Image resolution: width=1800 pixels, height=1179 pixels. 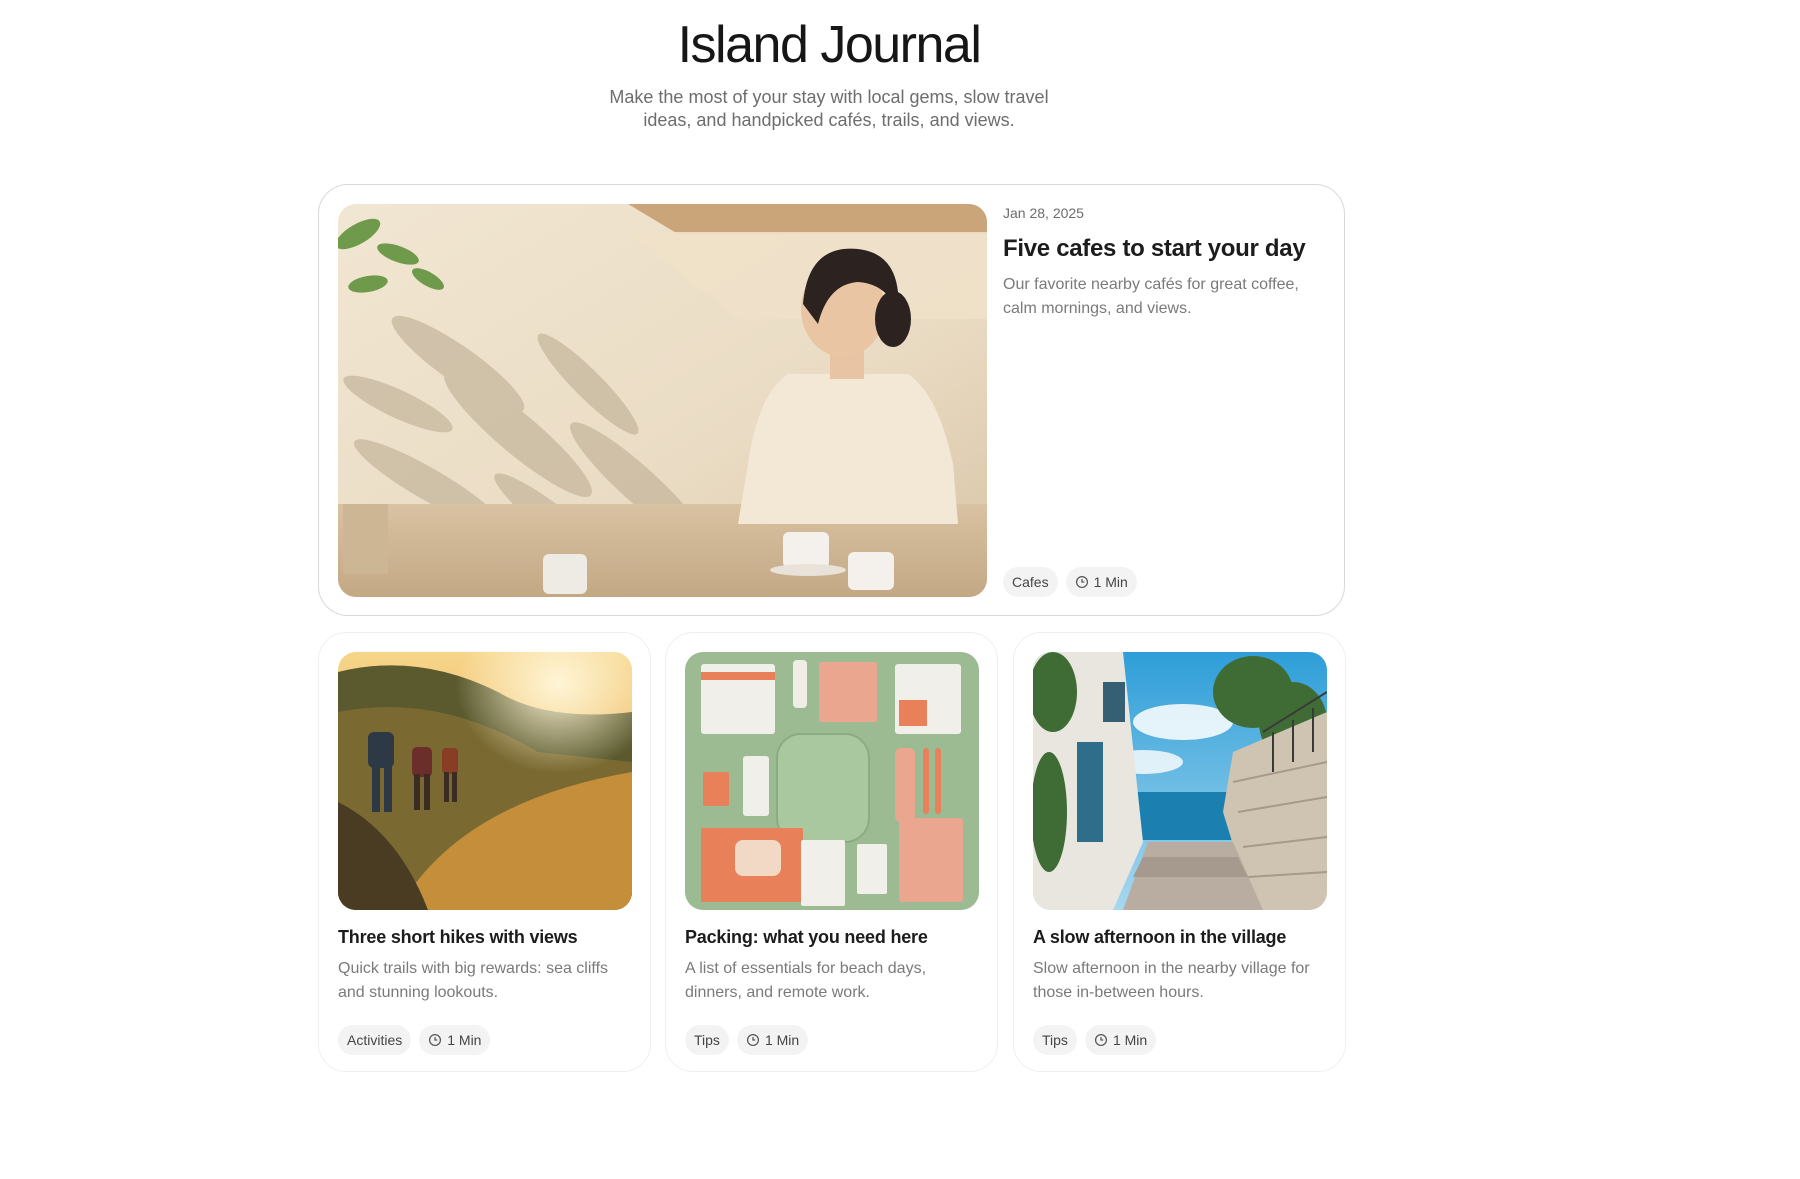 I want to click on post-date: Jan 28, 2025, so click(x=1043, y=213).